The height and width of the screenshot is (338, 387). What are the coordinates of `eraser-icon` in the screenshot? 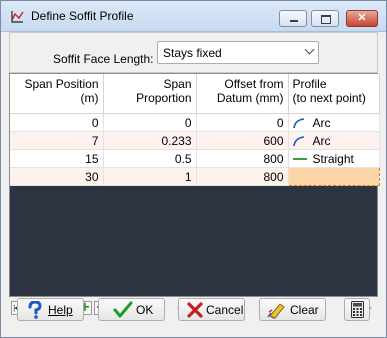 It's located at (276, 311).